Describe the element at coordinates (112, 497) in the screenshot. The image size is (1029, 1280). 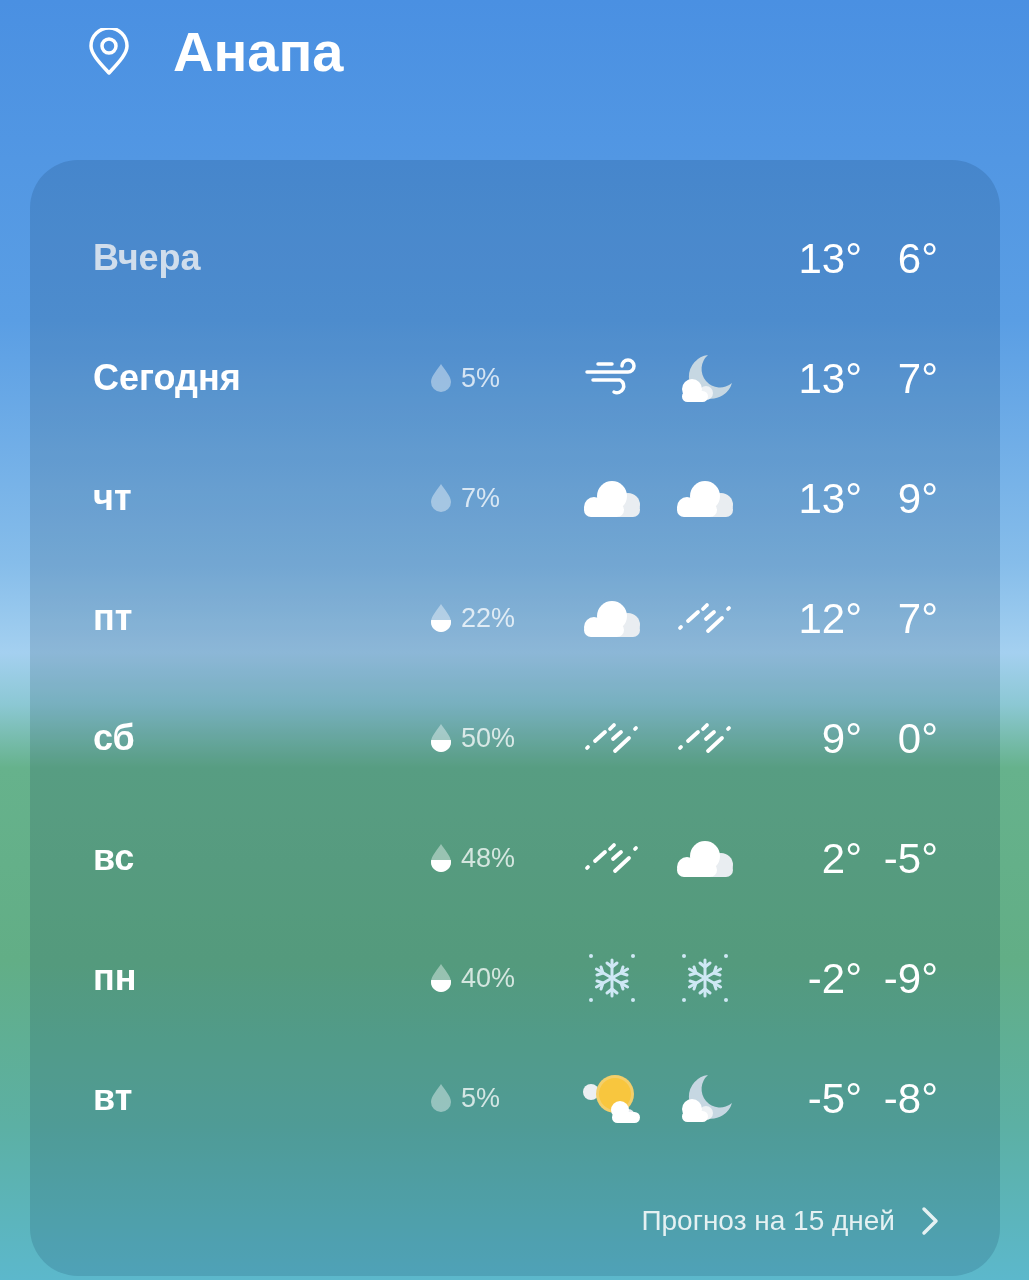
I see `day-label: чт` at that location.